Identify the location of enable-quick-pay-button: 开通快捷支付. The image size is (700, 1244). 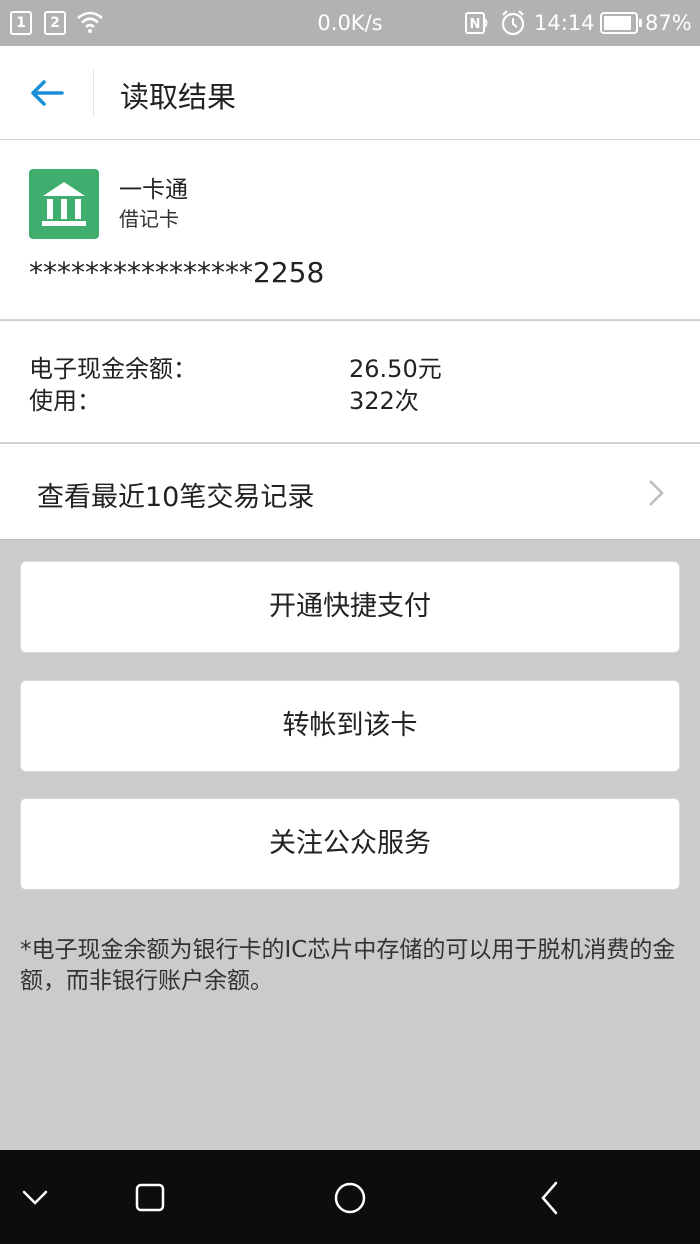
(350, 607).